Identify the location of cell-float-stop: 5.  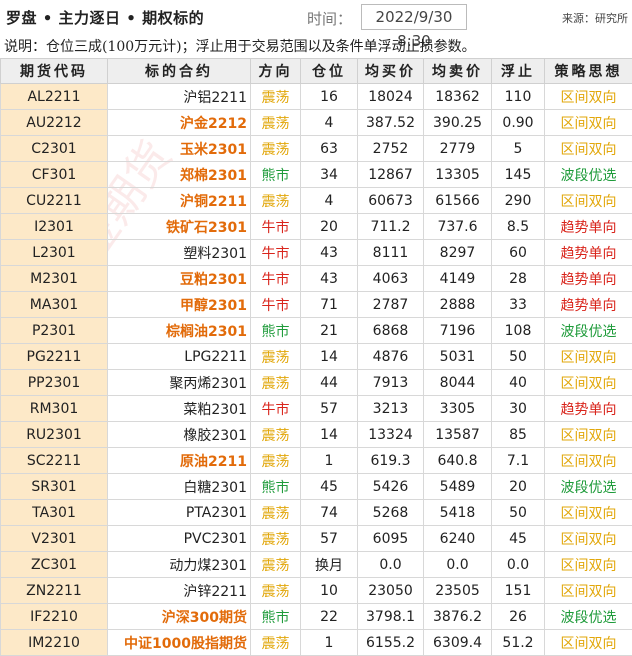
(518, 149).